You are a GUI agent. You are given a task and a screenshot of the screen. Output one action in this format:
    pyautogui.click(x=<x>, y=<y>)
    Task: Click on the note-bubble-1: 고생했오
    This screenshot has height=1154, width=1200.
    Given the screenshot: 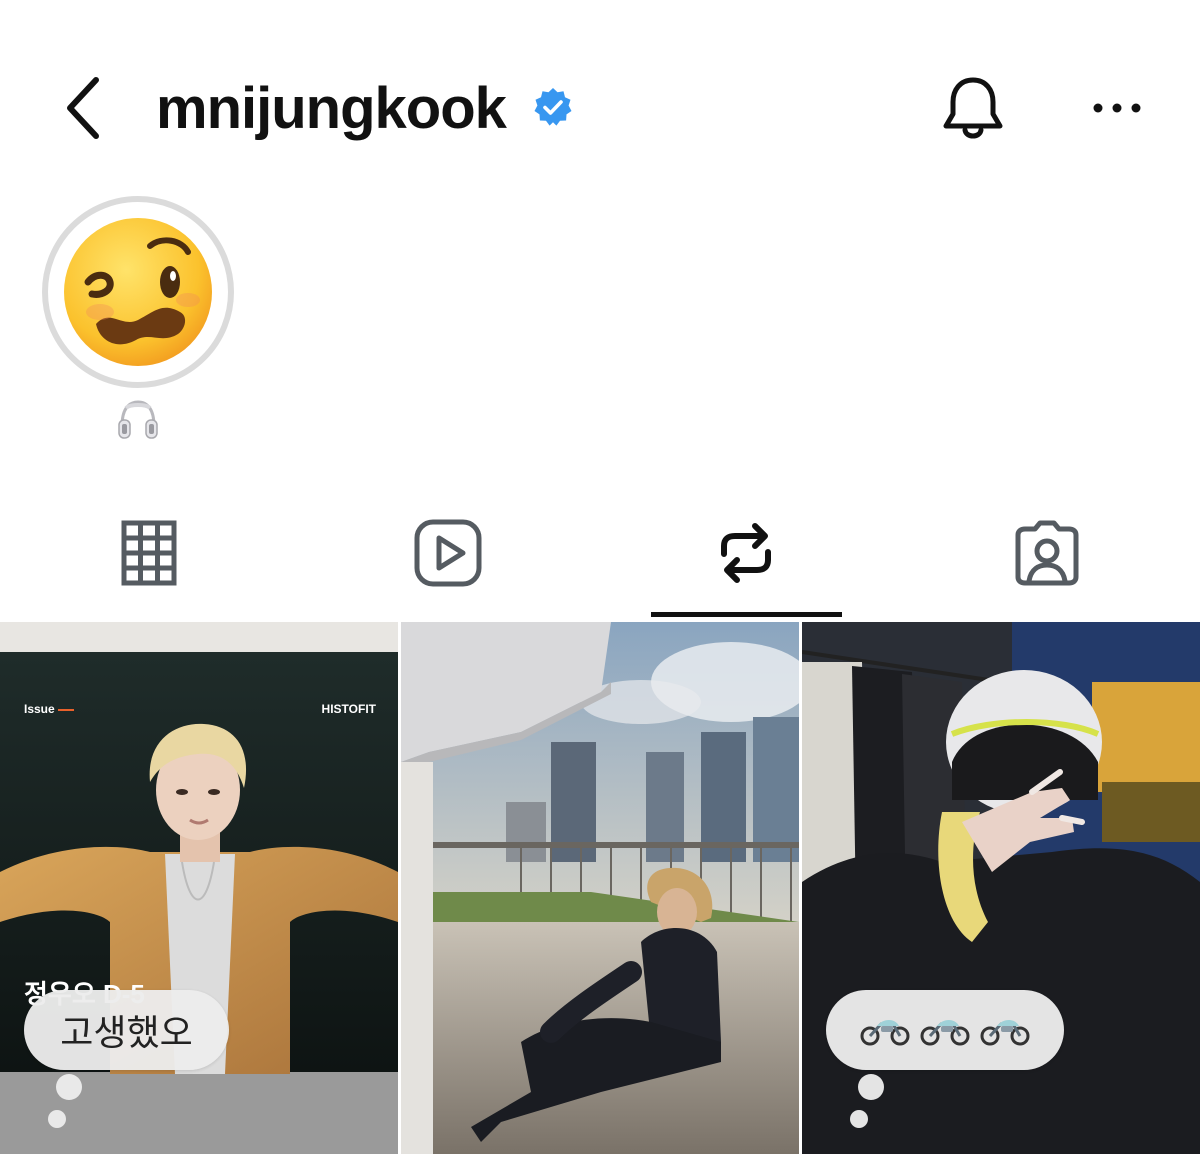 What is the action you would take?
    pyautogui.click(x=126, y=1030)
    